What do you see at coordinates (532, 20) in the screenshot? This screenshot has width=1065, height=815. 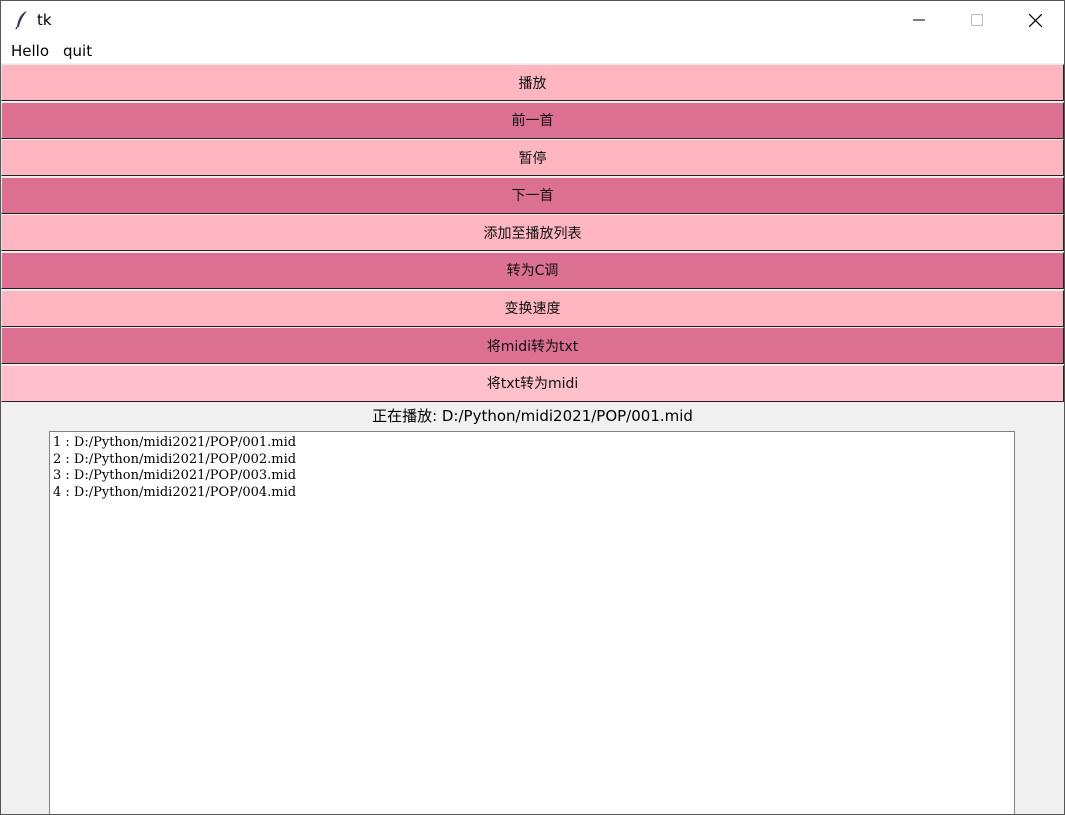 I see `title-bar: tk` at bounding box center [532, 20].